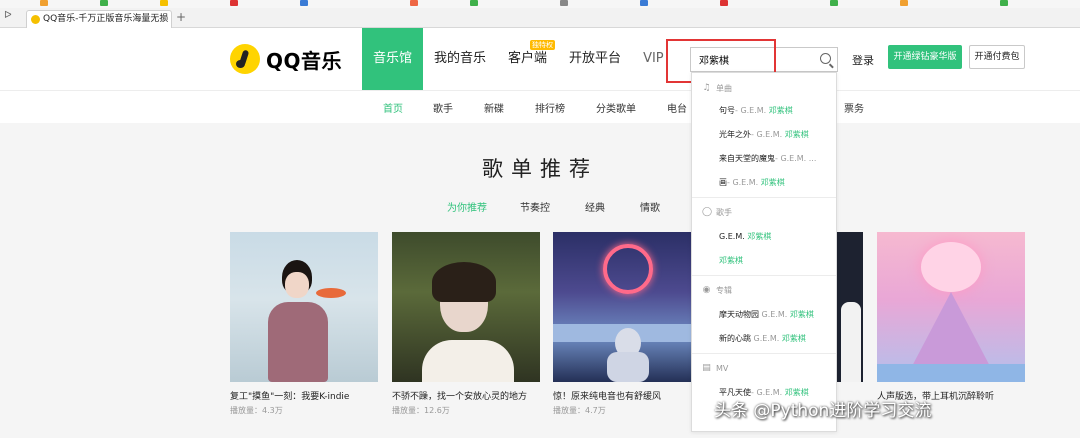 This screenshot has height=438, width=1080. Describe the element at coordinates (677, 107) in the screenshot. I see `subnav-radio: 电台` at that location.